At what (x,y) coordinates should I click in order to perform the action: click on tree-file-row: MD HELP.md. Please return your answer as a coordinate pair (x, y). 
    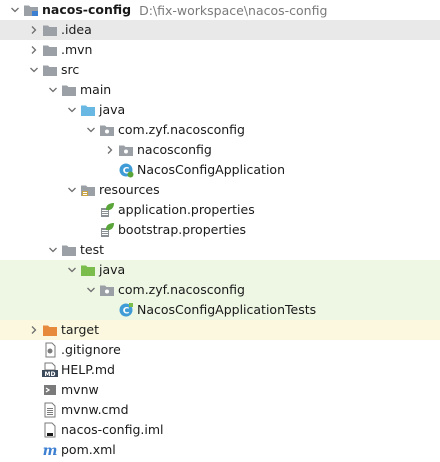
    Looking at the image, I should click on (220, 370).